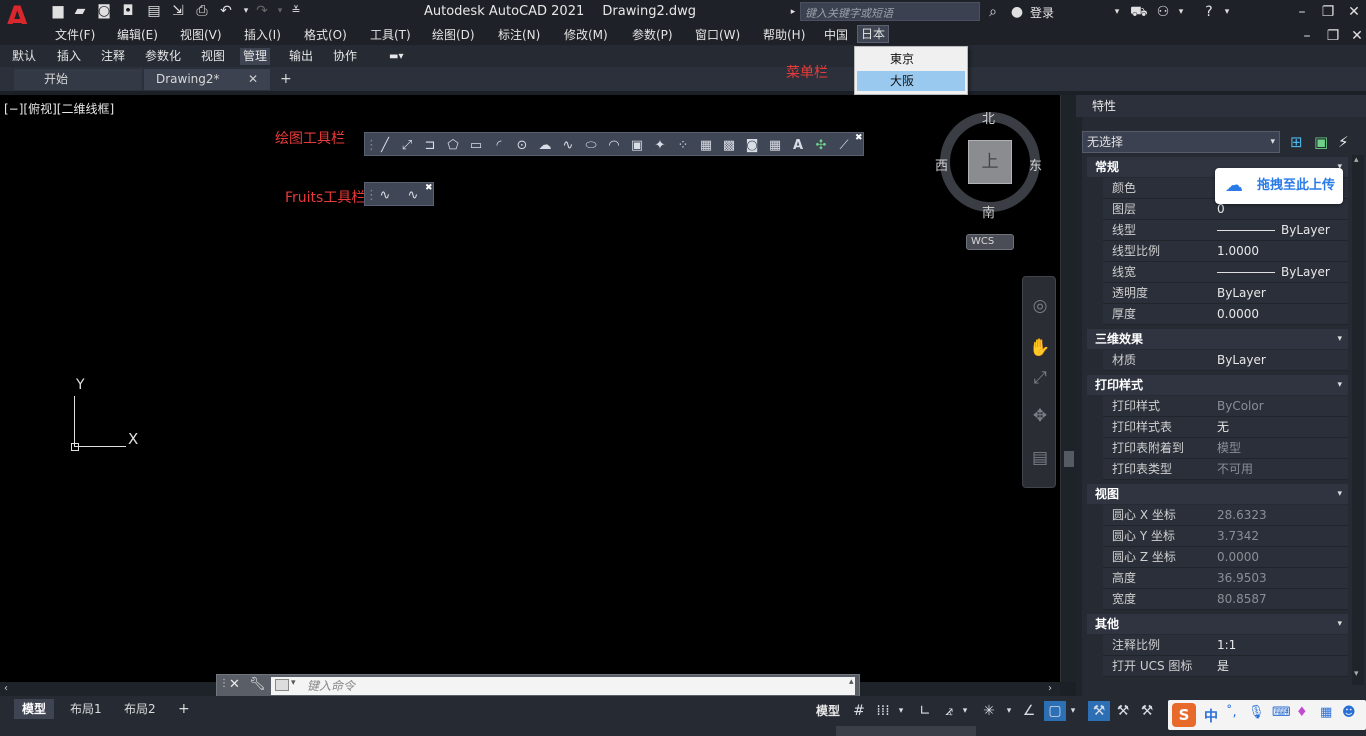 The image size is (1366, 736). What do you see at coordinates (1333, 36) in the screenshot?
I see `doc-restore-icon: ❐` at bounding box center [1333, 36].